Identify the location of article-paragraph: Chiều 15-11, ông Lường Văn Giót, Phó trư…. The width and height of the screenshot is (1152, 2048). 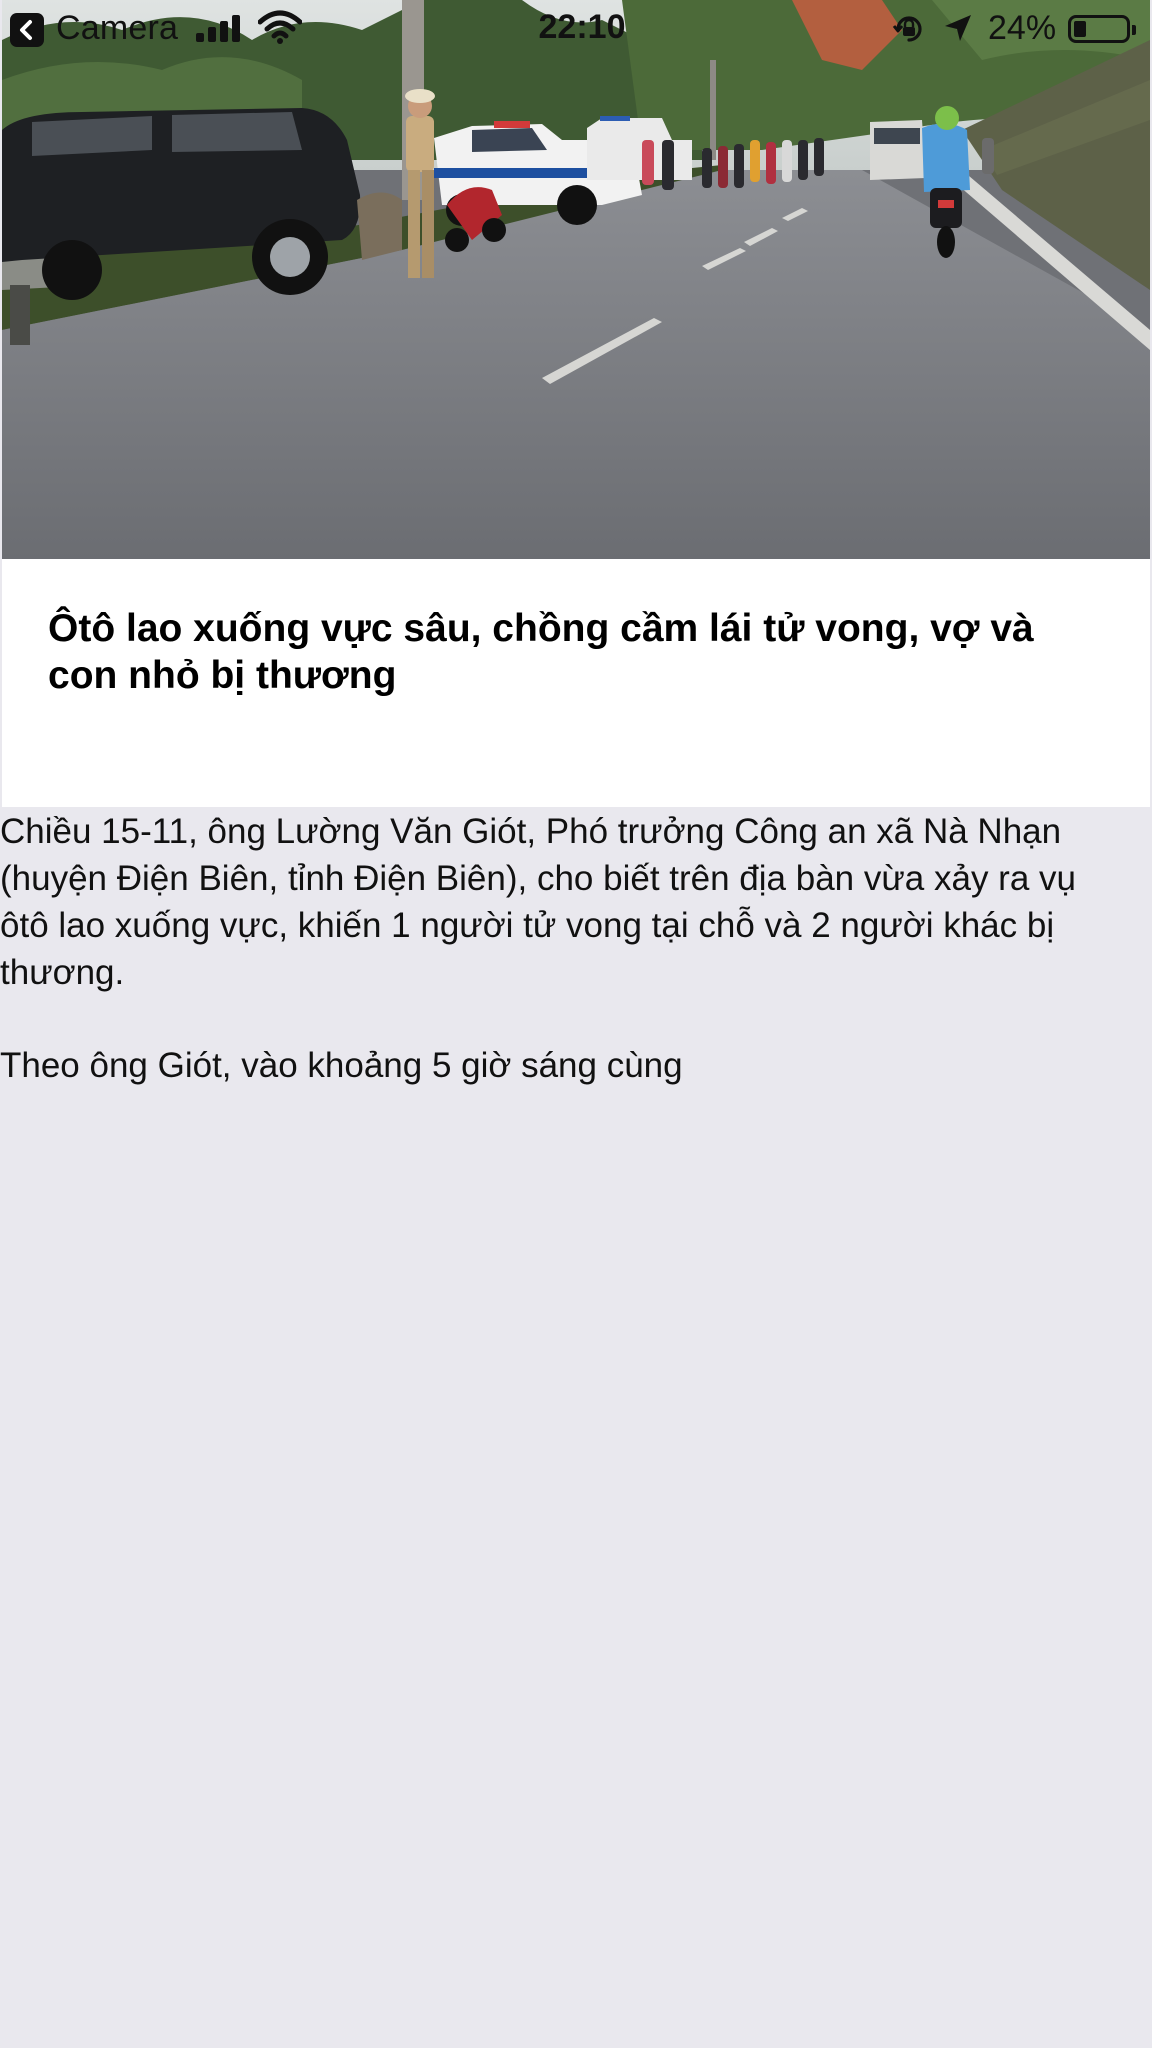
(538, 902).